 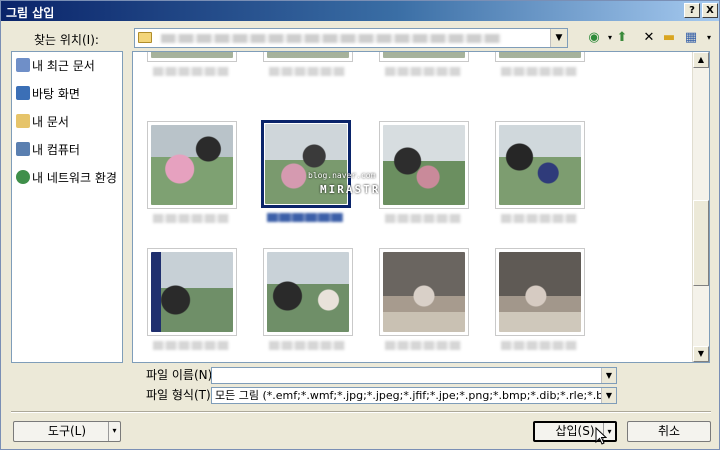 I want to click on mouse-cursor-icon, so click(x=601, y=436).